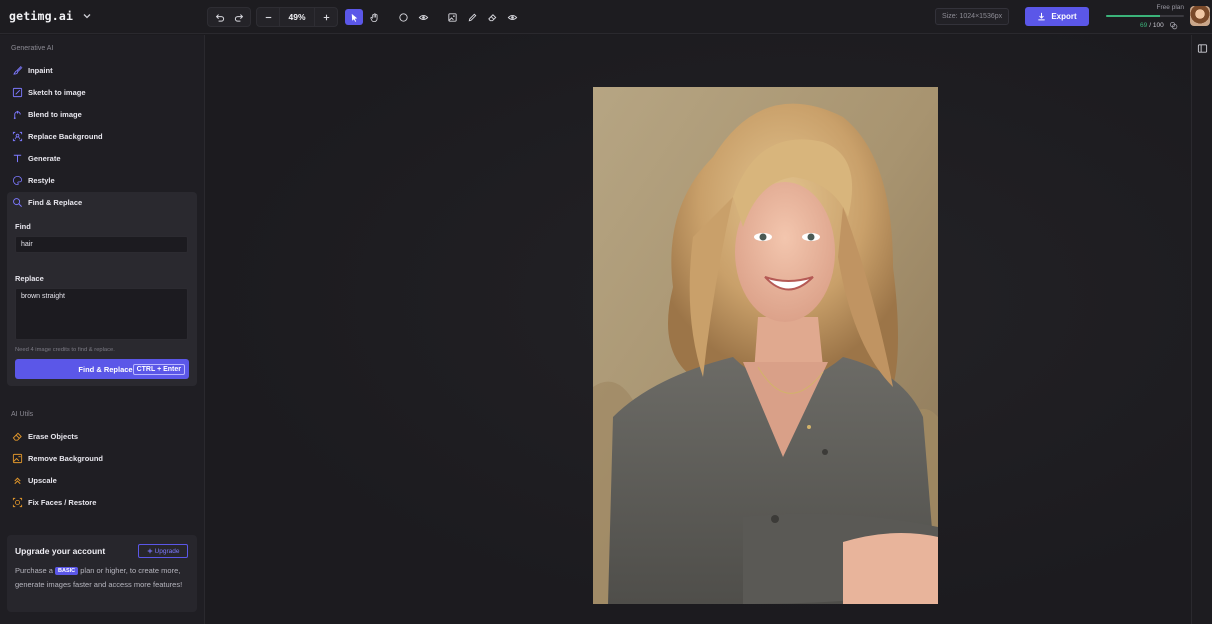 This screenshot has width=1212, height=624. I want to click on sidebar-item-label: Restyle, so click(41, 180).